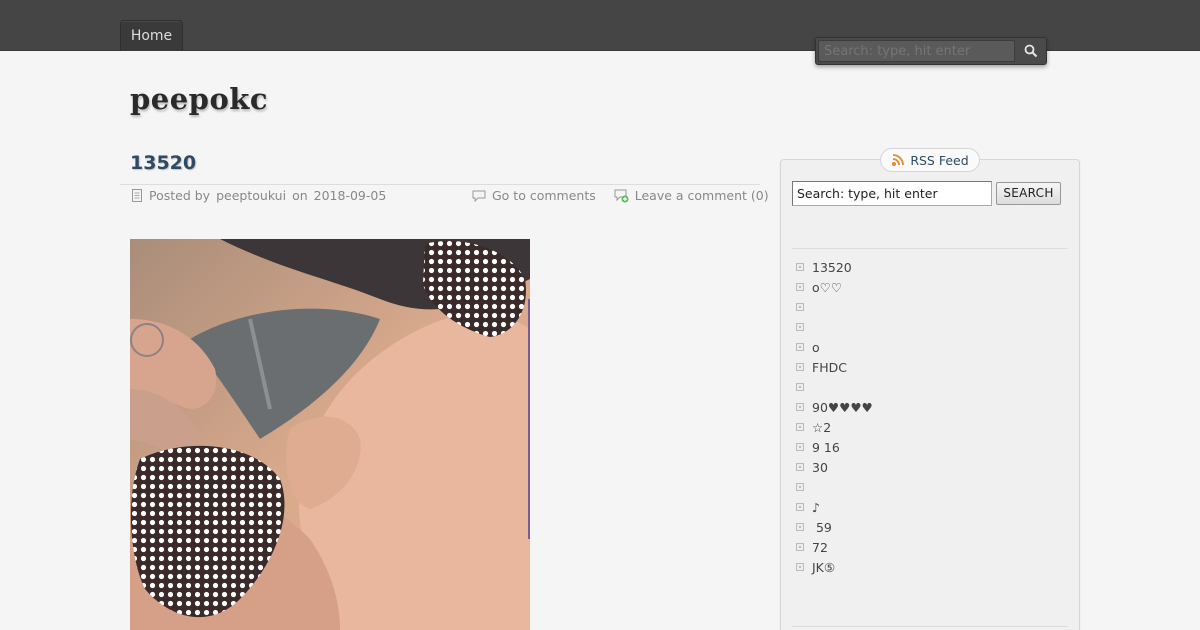  Describe the element at coordinates (930, 626) in the screenshot. I see `sidebar-divider-bottom` at that location.